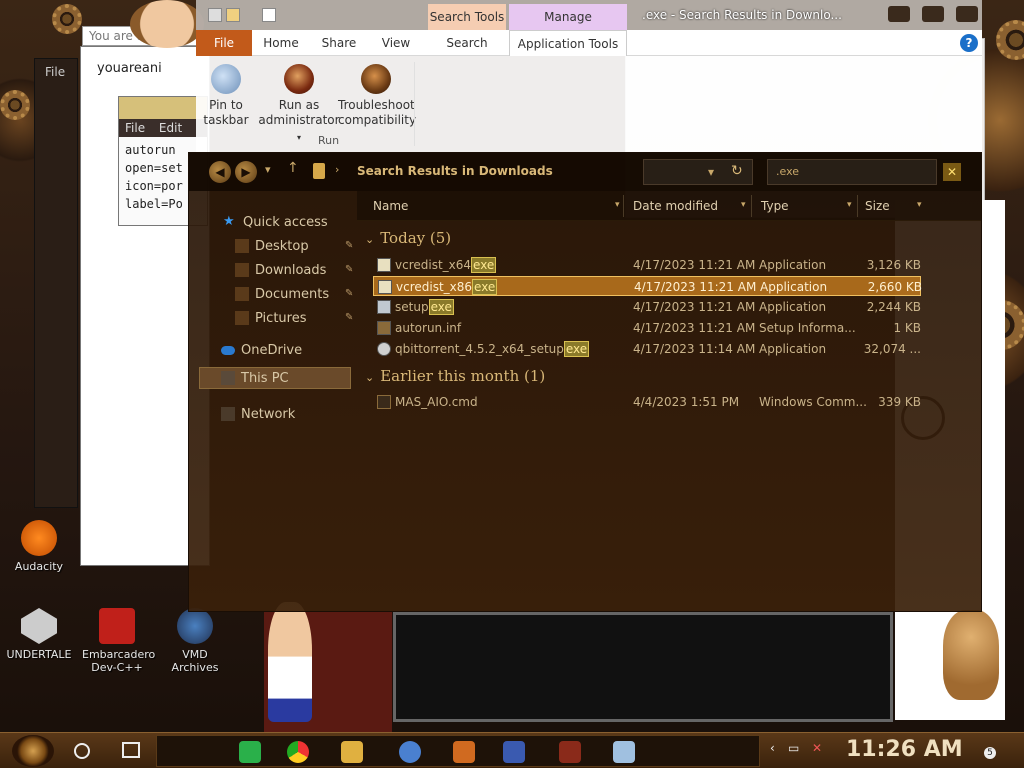  I want to click on back-button: ◀, so click(220, 172).